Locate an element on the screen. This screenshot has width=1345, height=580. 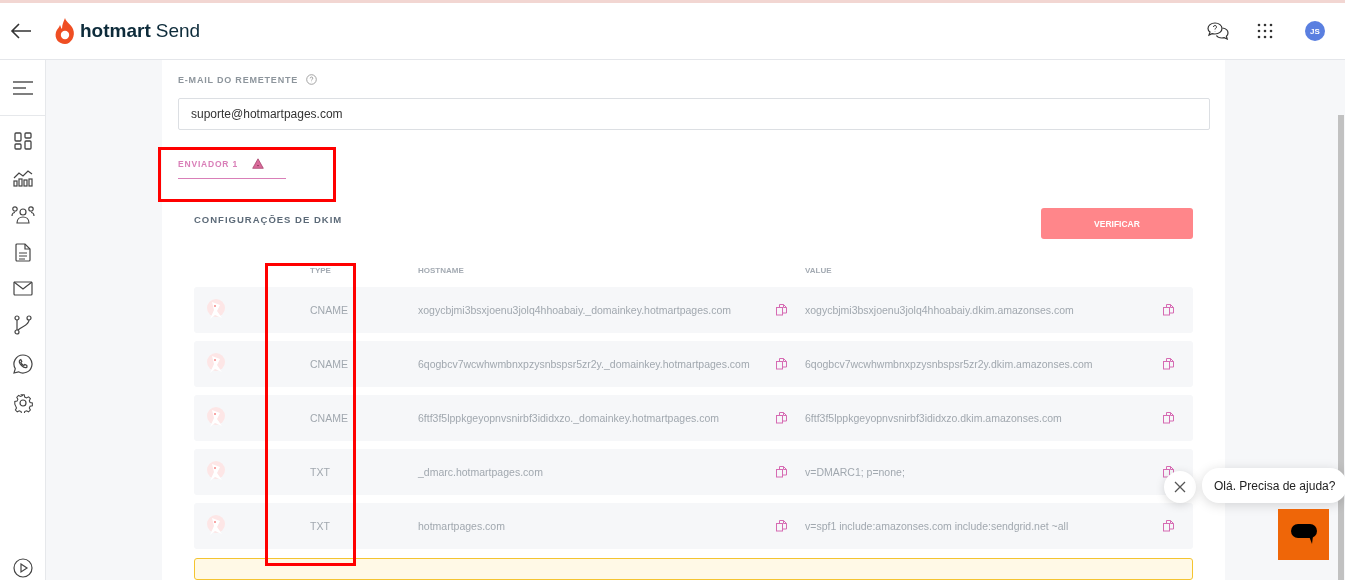
people-icon is located at coordinates (22, 215).